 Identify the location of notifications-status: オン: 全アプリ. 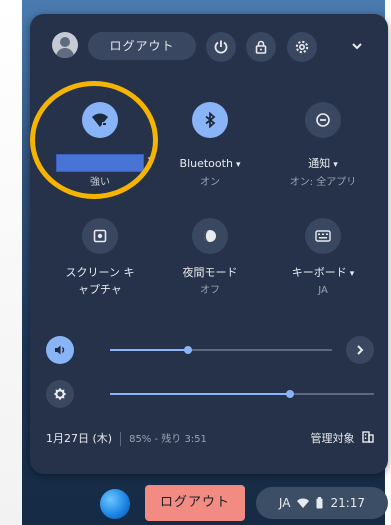
(323, 182).